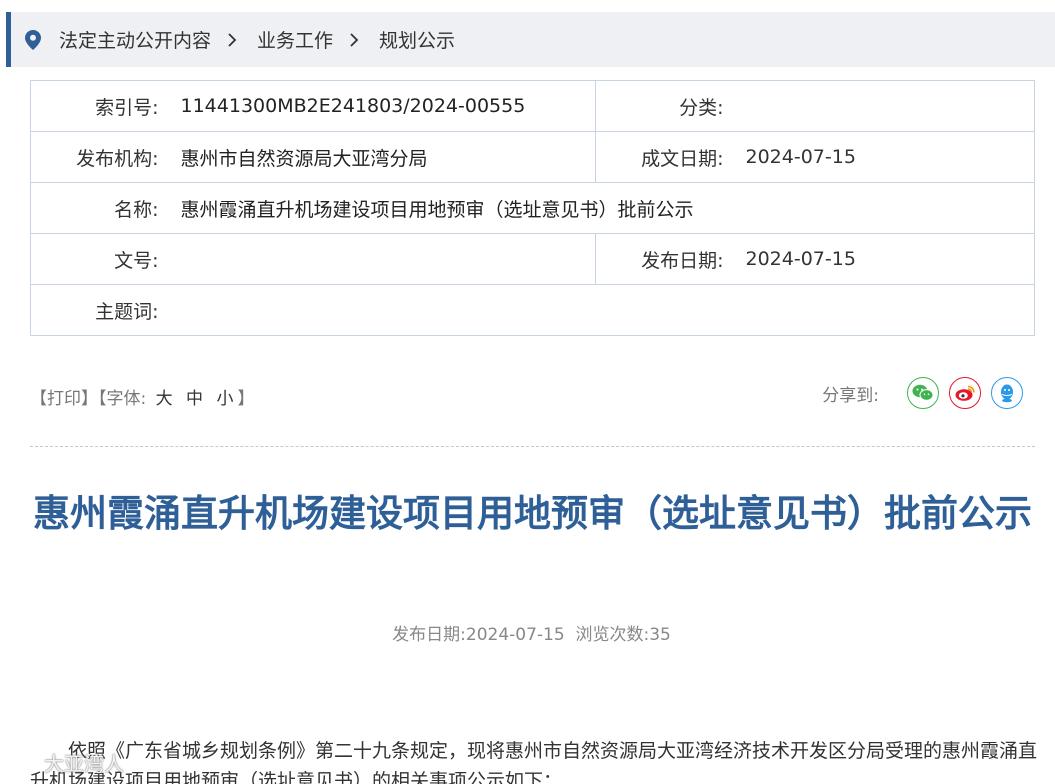 This screenshot has width=1055, height=784. I want to click on breadcrumb-item-public-content: 法定主动公开内容, so click(135, 39).